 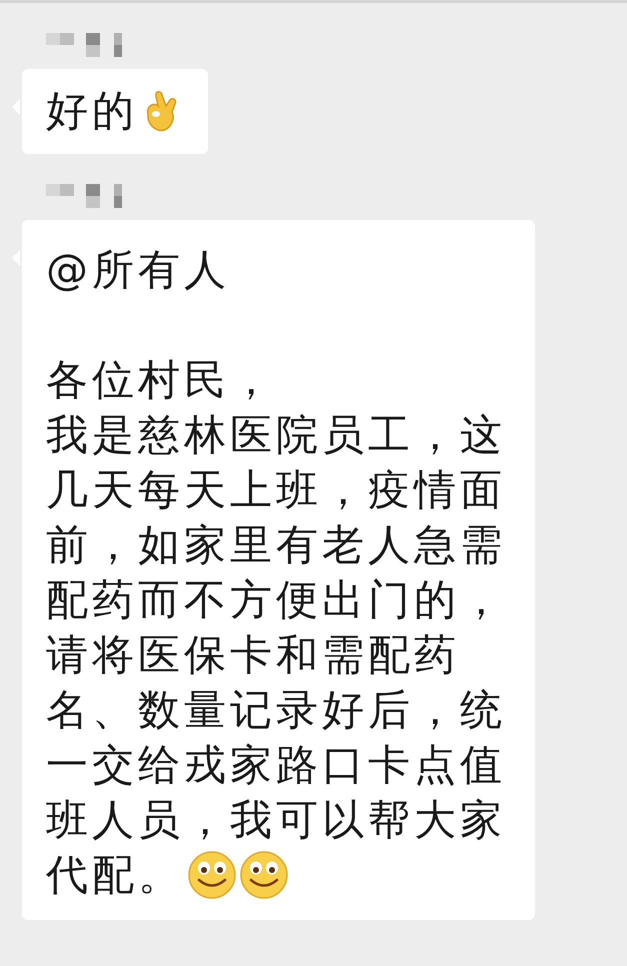 I want to click on message-text: @所有人, so click(x=138, y=270).